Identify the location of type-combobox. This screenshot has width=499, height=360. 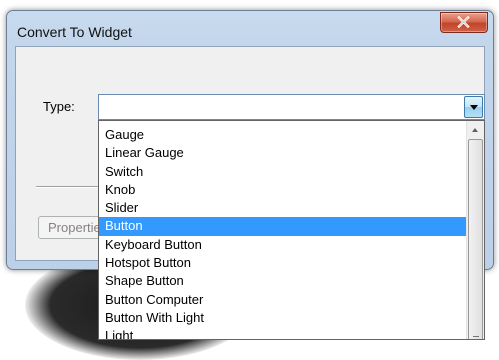
(291, 107).